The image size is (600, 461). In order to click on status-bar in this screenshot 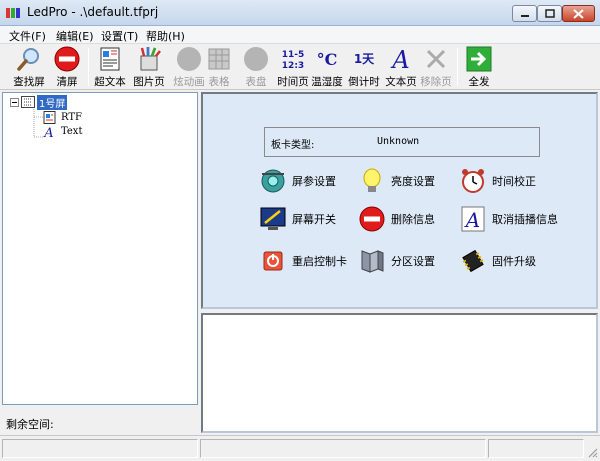, I will do `click(300, 448)`.